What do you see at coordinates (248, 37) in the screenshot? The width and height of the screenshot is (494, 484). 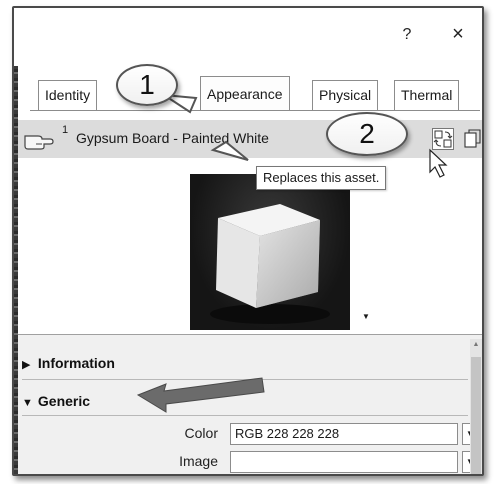 I see `titlebar: ? ×` at bounding box center [248, 37].